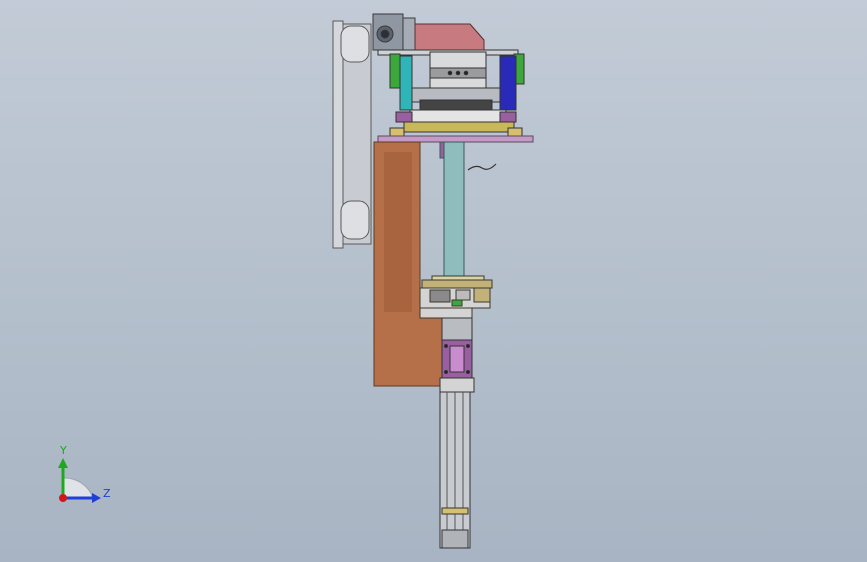 This screenshot has width=867, height=562. What do you see at coordinates (63, 463) in the screenshot?
I see `y-axis-arrow` at bounding box center [63, 463].